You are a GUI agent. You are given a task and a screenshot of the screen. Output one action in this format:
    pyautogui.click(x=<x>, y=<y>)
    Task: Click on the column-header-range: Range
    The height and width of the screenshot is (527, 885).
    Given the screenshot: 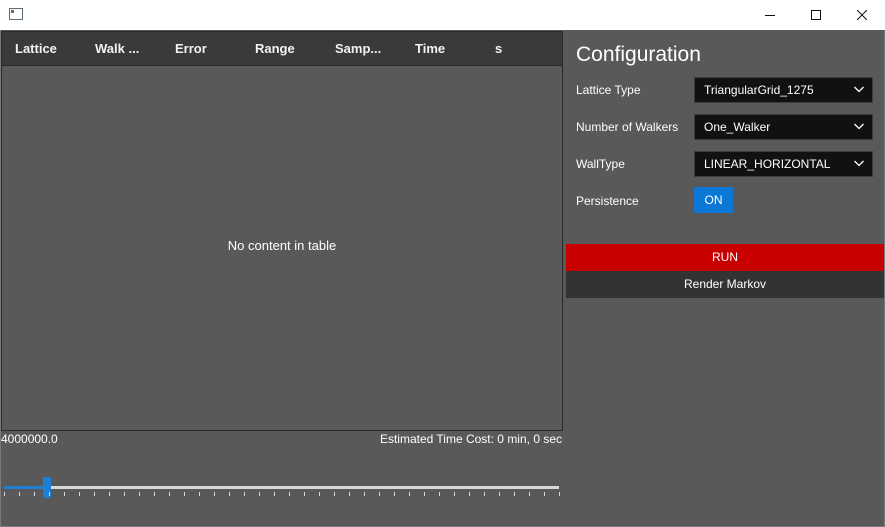 What is the action you would take?
    pyautogui.click(x=275, y=48)
    